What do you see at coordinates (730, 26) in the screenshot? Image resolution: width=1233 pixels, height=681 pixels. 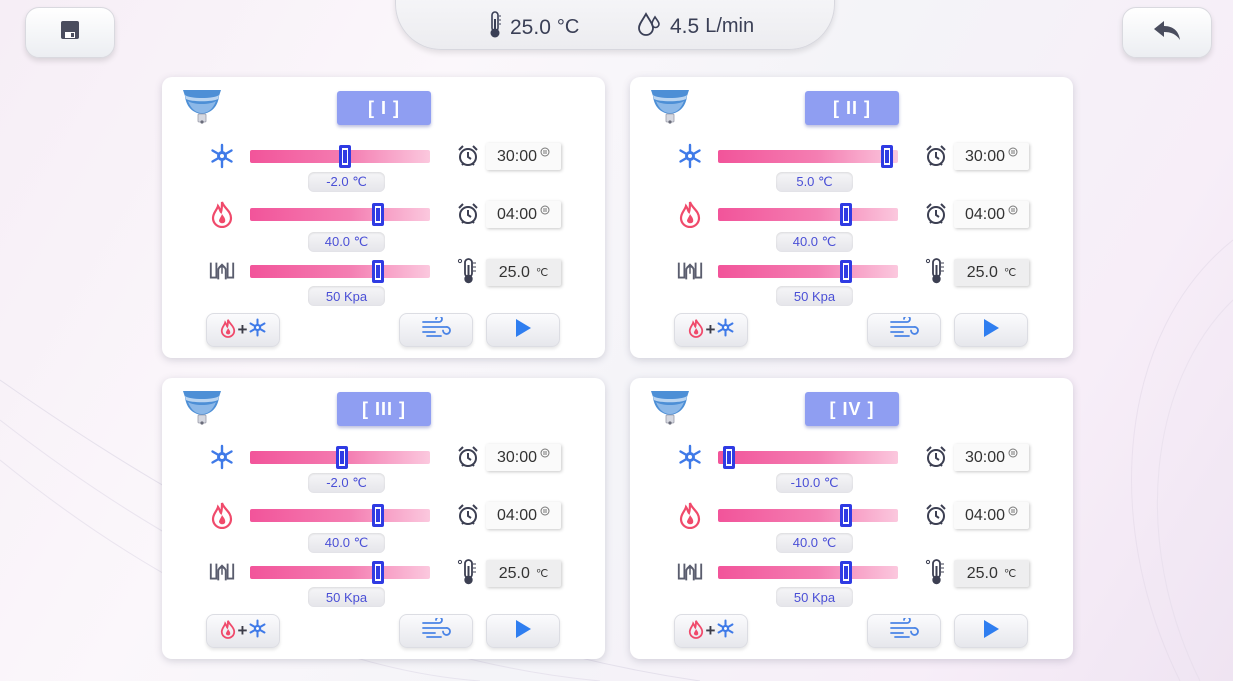 I see `flow-unit: L/min` at bounding box center [730, 26].